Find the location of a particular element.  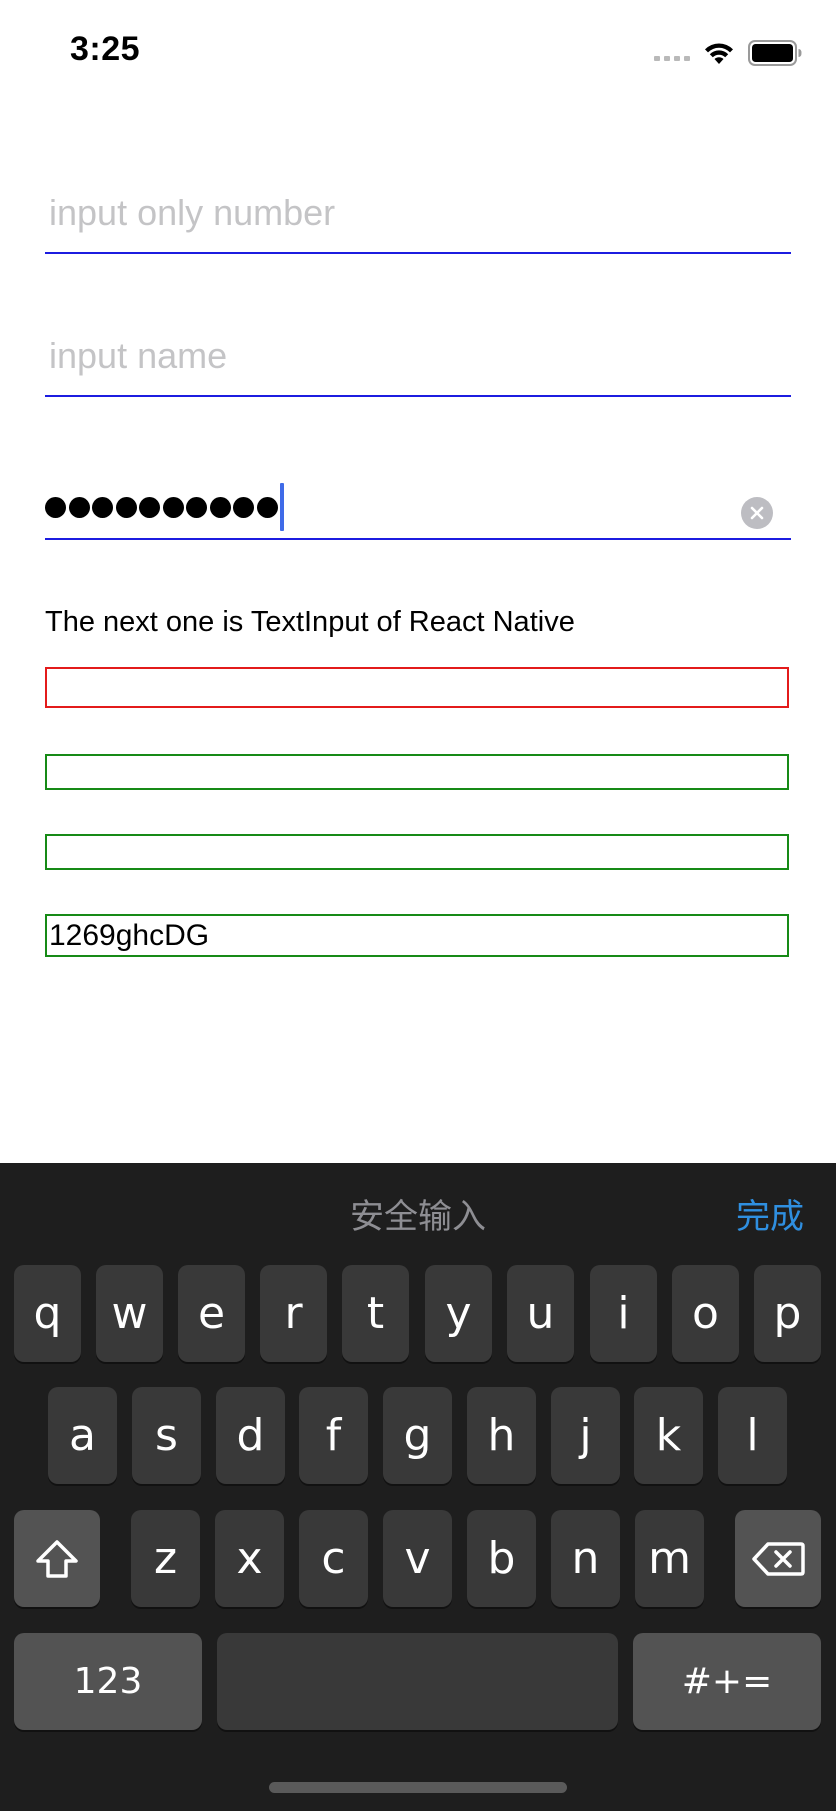

cellular-signal-icon is located at coordinates (672, 58).